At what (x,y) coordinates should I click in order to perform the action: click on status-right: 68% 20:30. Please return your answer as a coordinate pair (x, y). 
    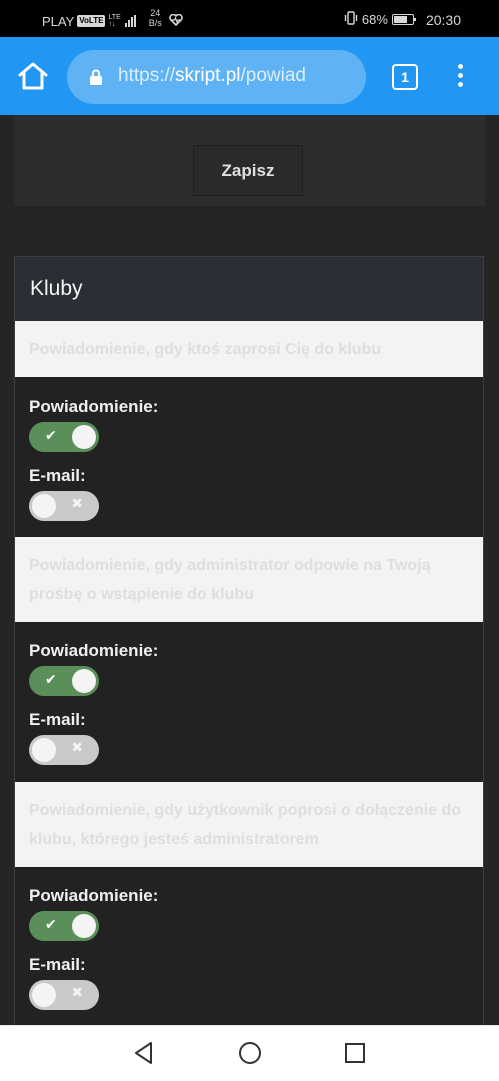
    Looking at the image, I should click on (402, 19).